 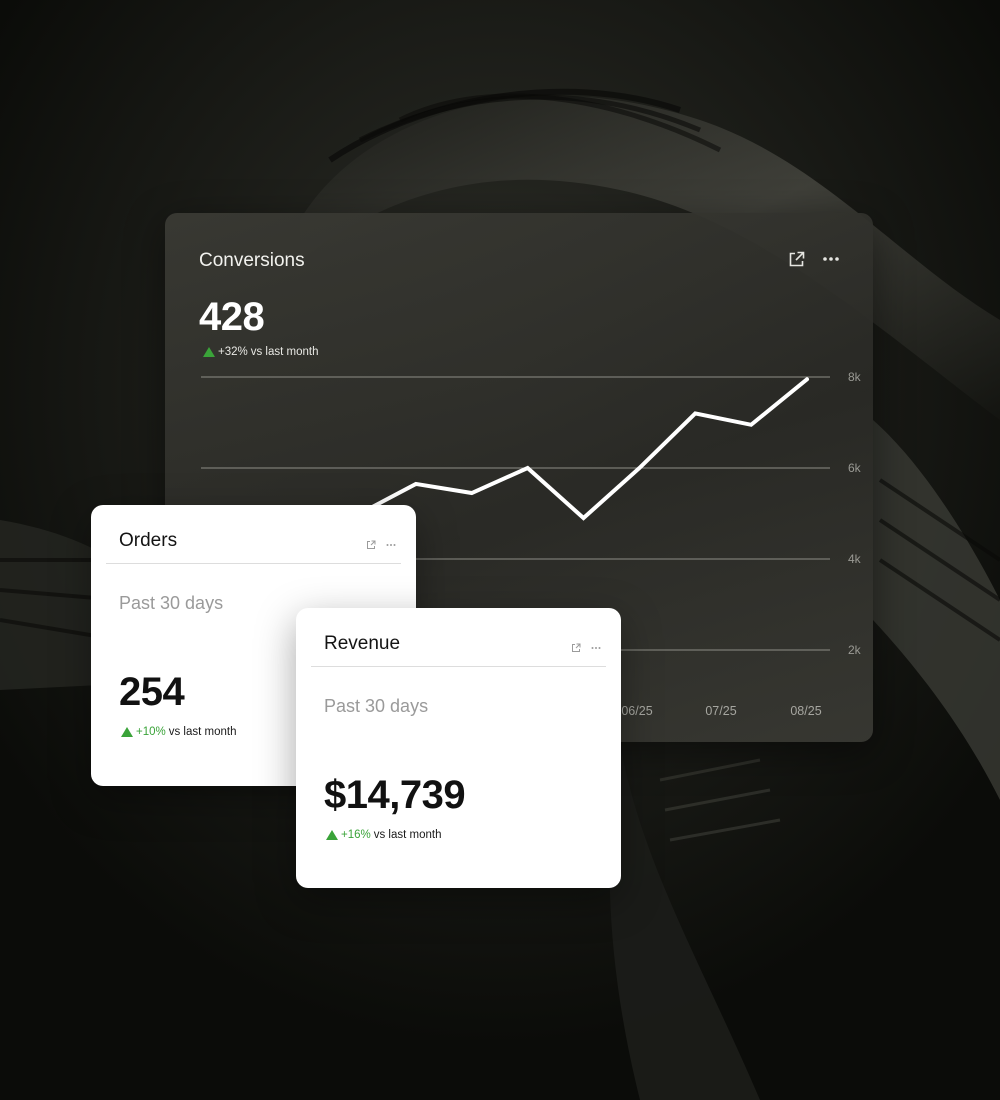 What do you see at coordinates (151, 732) in the screenshot?
I see `orders-delta-percent: +10%` at bounding box center [151, 732].